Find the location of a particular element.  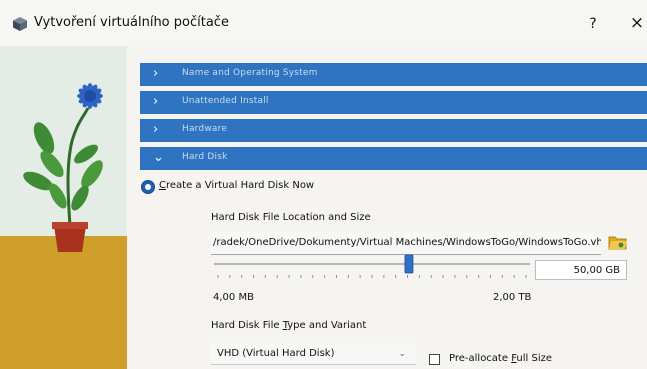

slider-handle is located at coordinates (409, 264).